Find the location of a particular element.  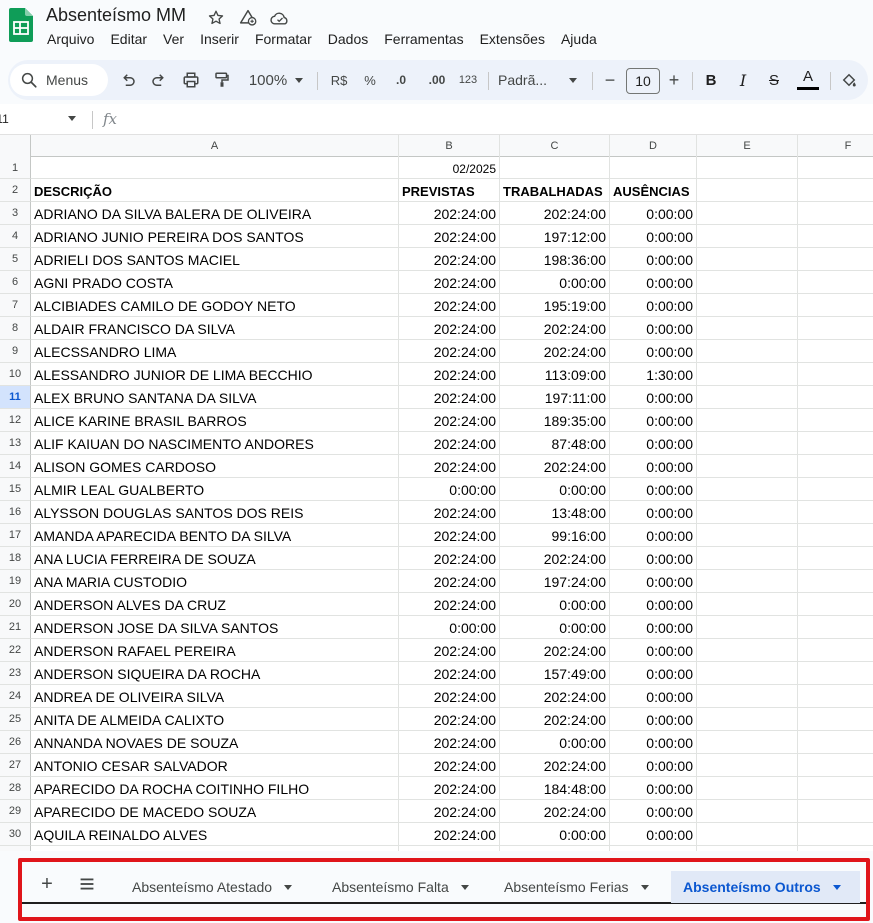

zoom-chevron-down-icon is located at coordinates (299, 80).